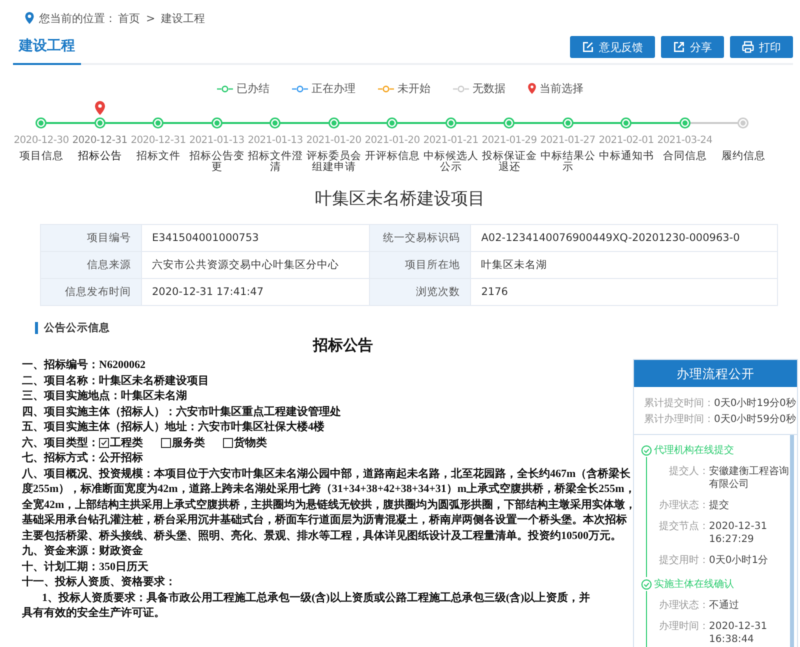  Describe the element at coordinates (562, 88) in the screenshot. I see `legend-label: 当前选择` at that location.